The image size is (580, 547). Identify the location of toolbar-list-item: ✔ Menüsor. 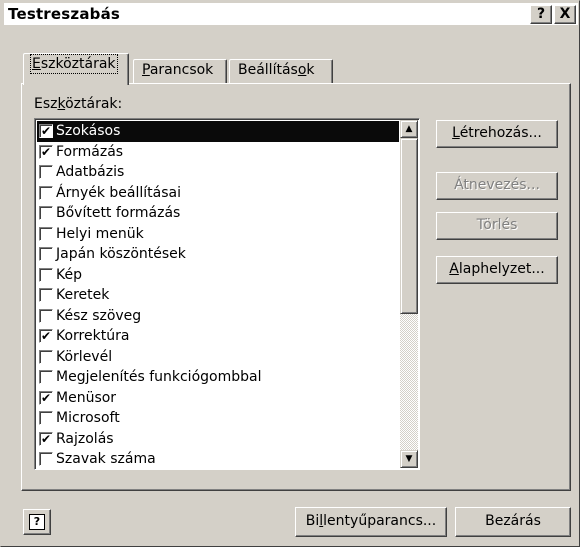
(218, 398).